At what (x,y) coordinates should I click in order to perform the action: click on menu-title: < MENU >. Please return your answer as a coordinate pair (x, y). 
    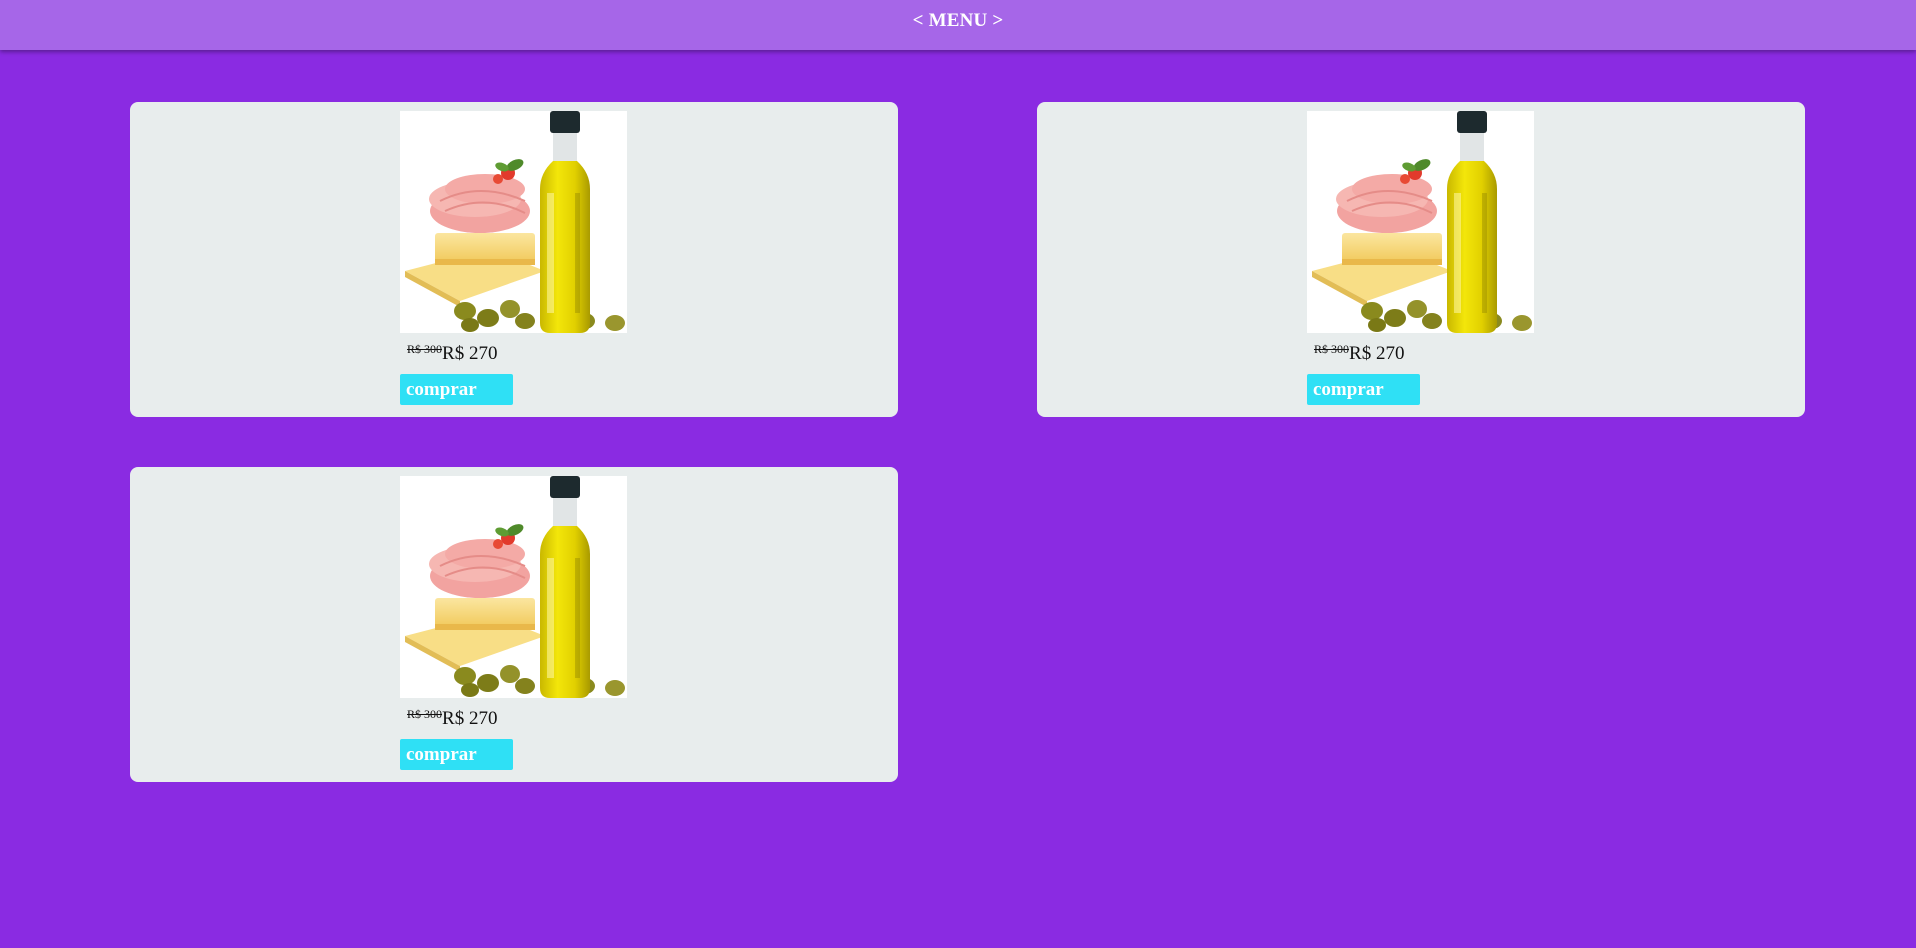
    Looking at the image, I should click on (958, 21).